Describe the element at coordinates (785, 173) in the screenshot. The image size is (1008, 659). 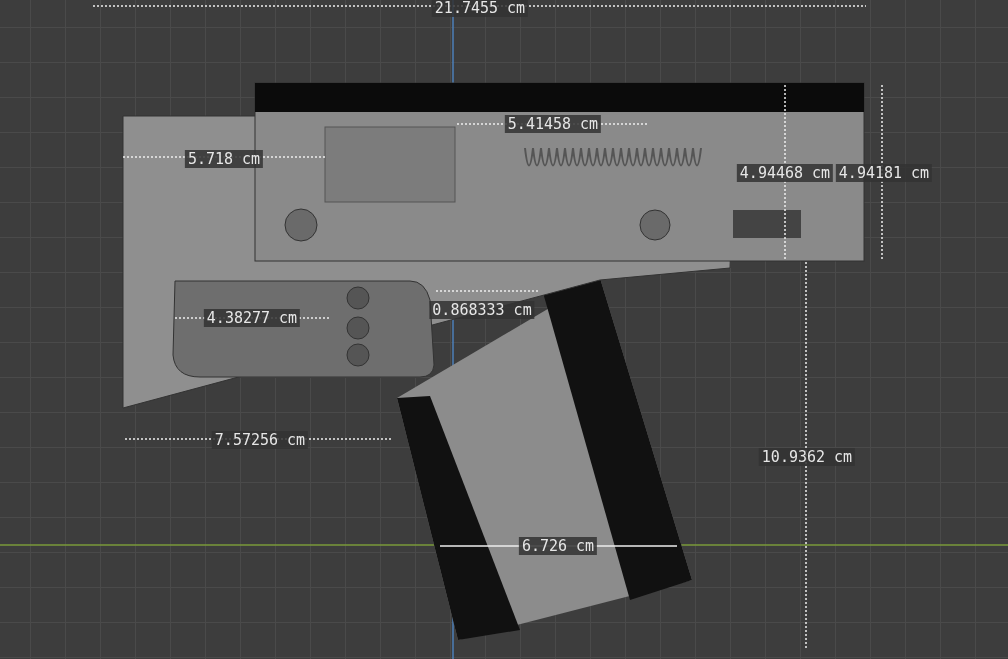
I see `dimension-label: 4.94468 cm` at that location.